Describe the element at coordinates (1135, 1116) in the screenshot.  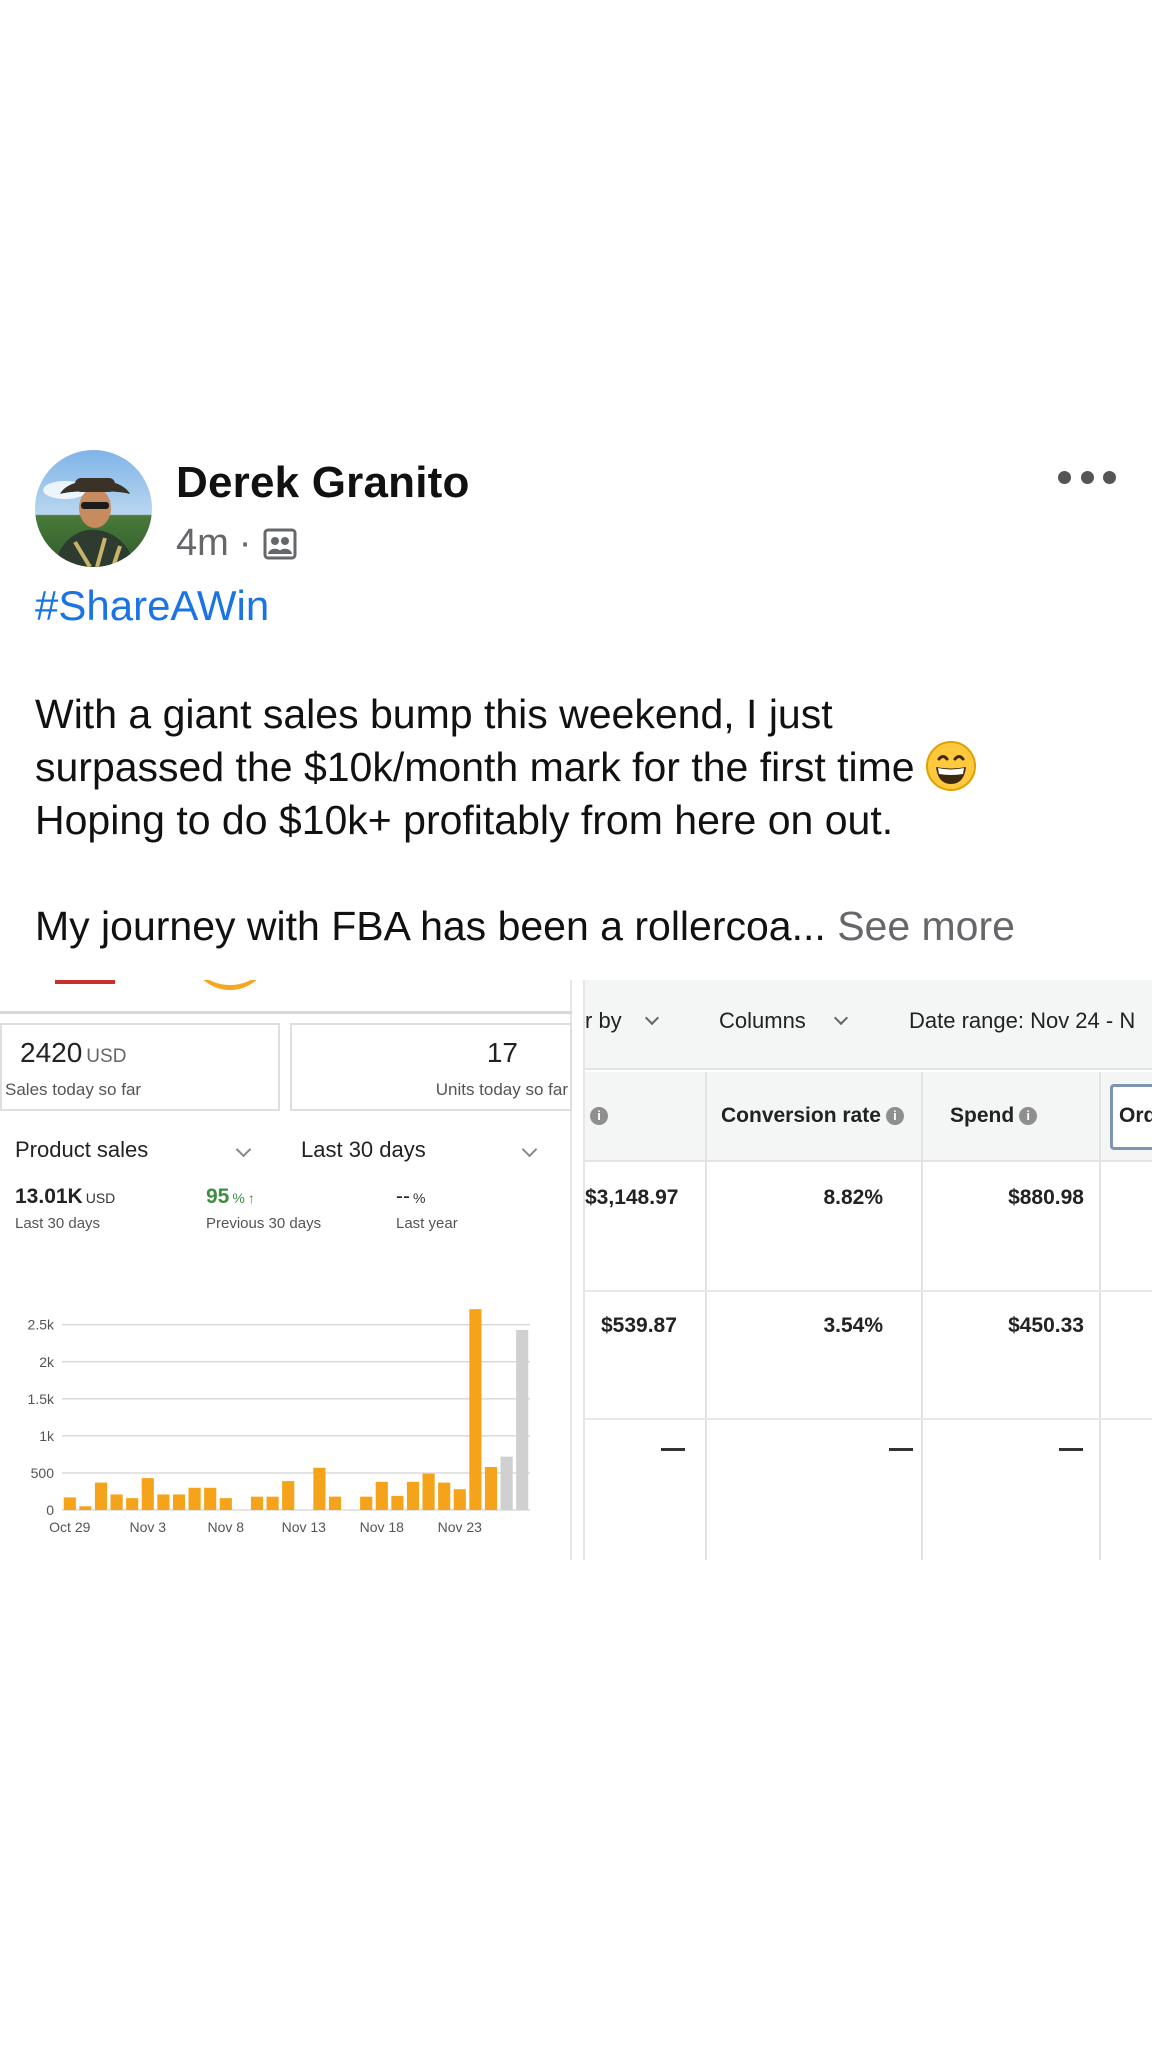
I see `column-header-orders: Ord` at that location.